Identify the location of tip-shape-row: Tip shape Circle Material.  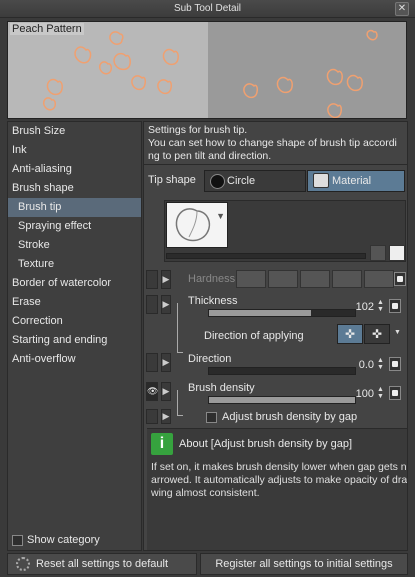
(275, 180).